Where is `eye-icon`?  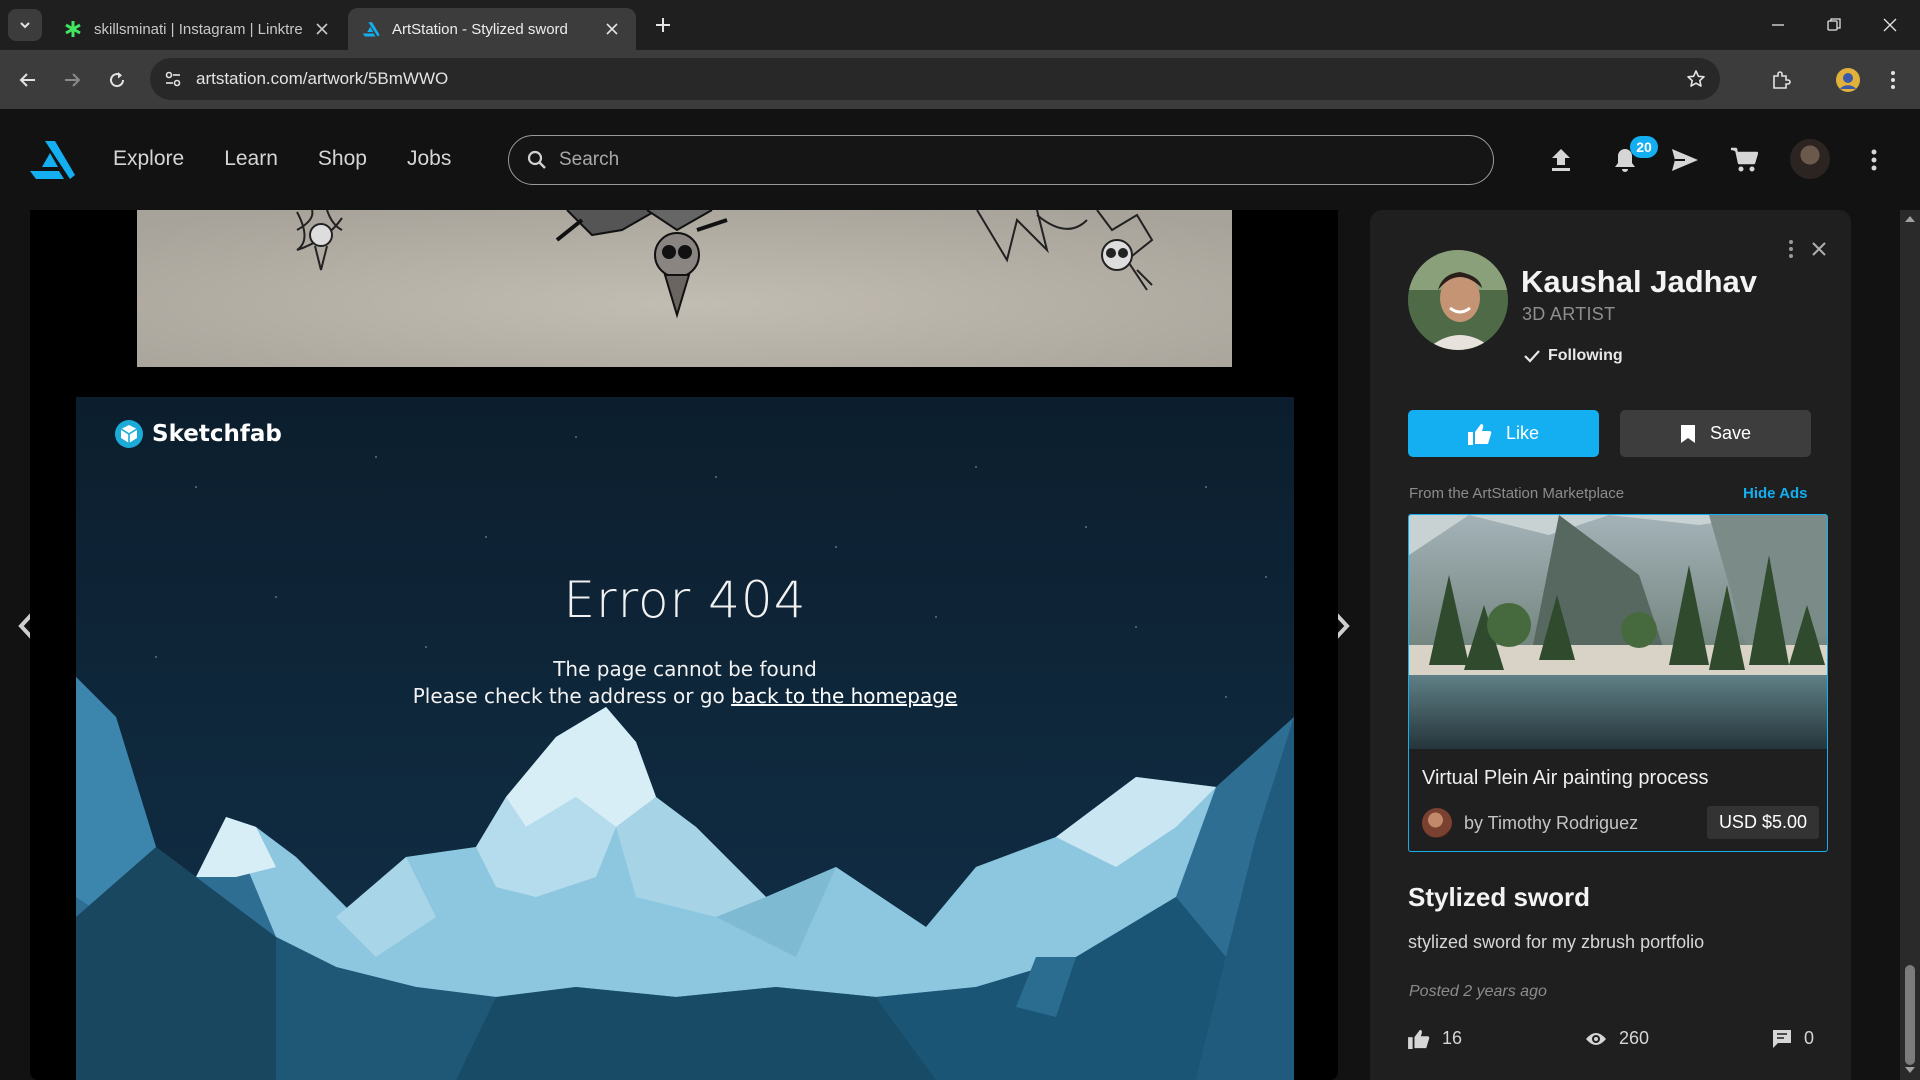 eye-icon is located at coordinates (1596, 1038).